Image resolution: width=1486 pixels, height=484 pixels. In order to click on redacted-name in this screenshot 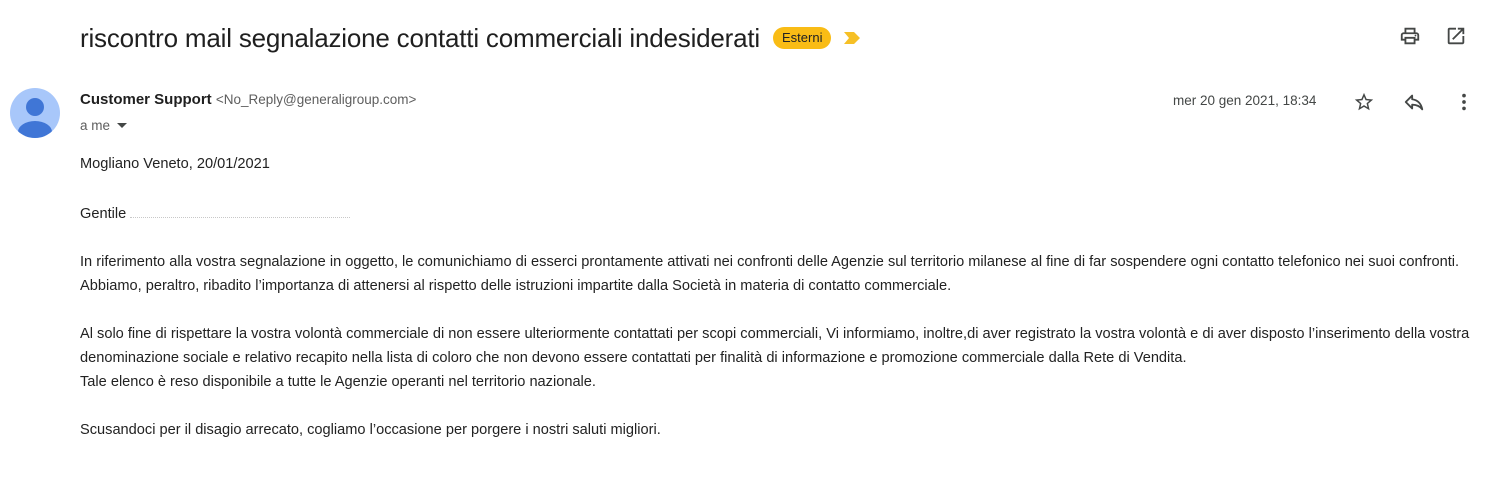, I will do `click(240, 212)`.